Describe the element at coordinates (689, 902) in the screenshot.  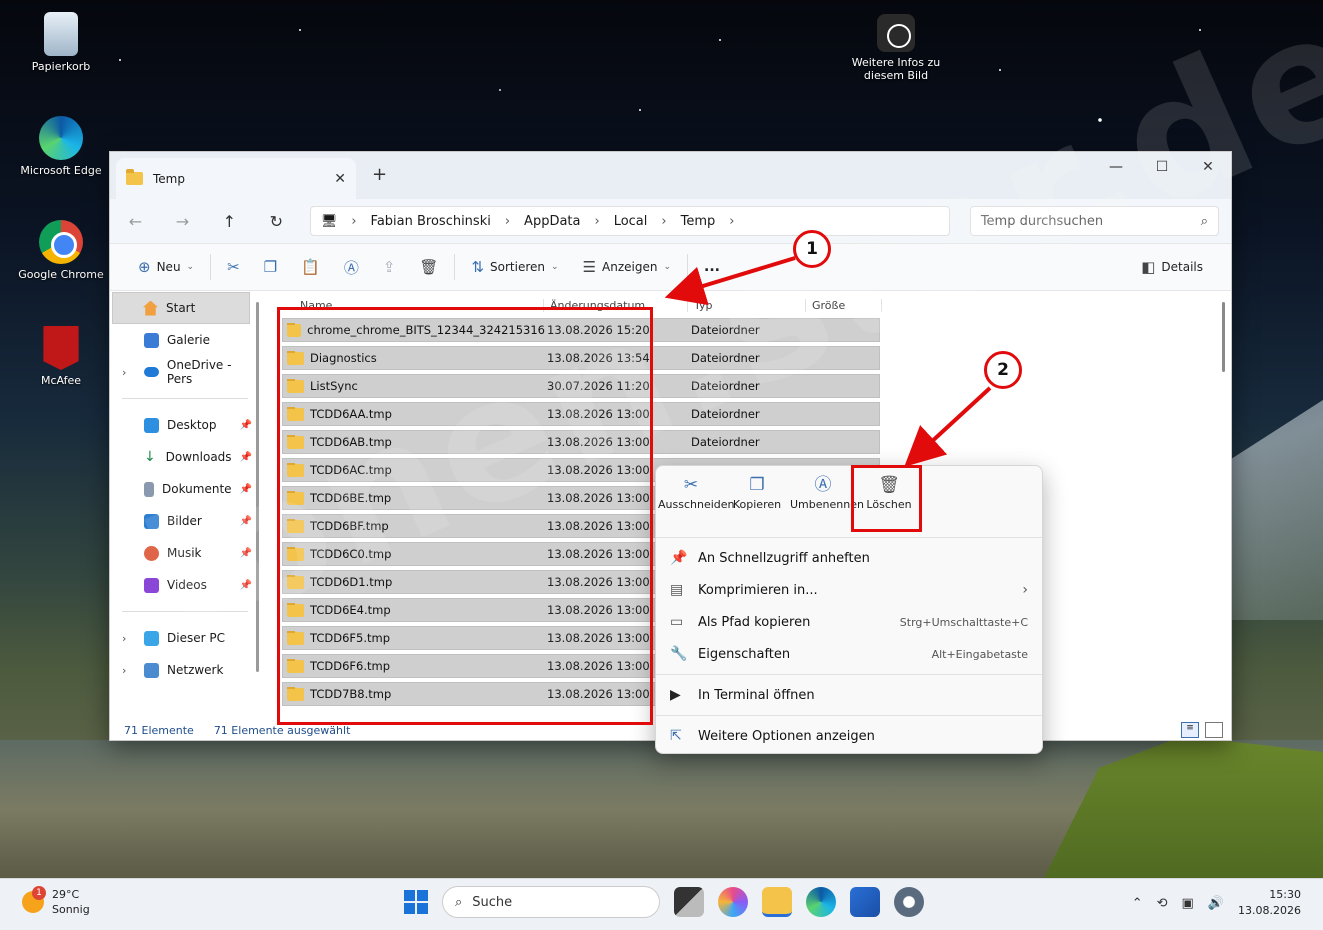
I see `task-view-icon` at that location.